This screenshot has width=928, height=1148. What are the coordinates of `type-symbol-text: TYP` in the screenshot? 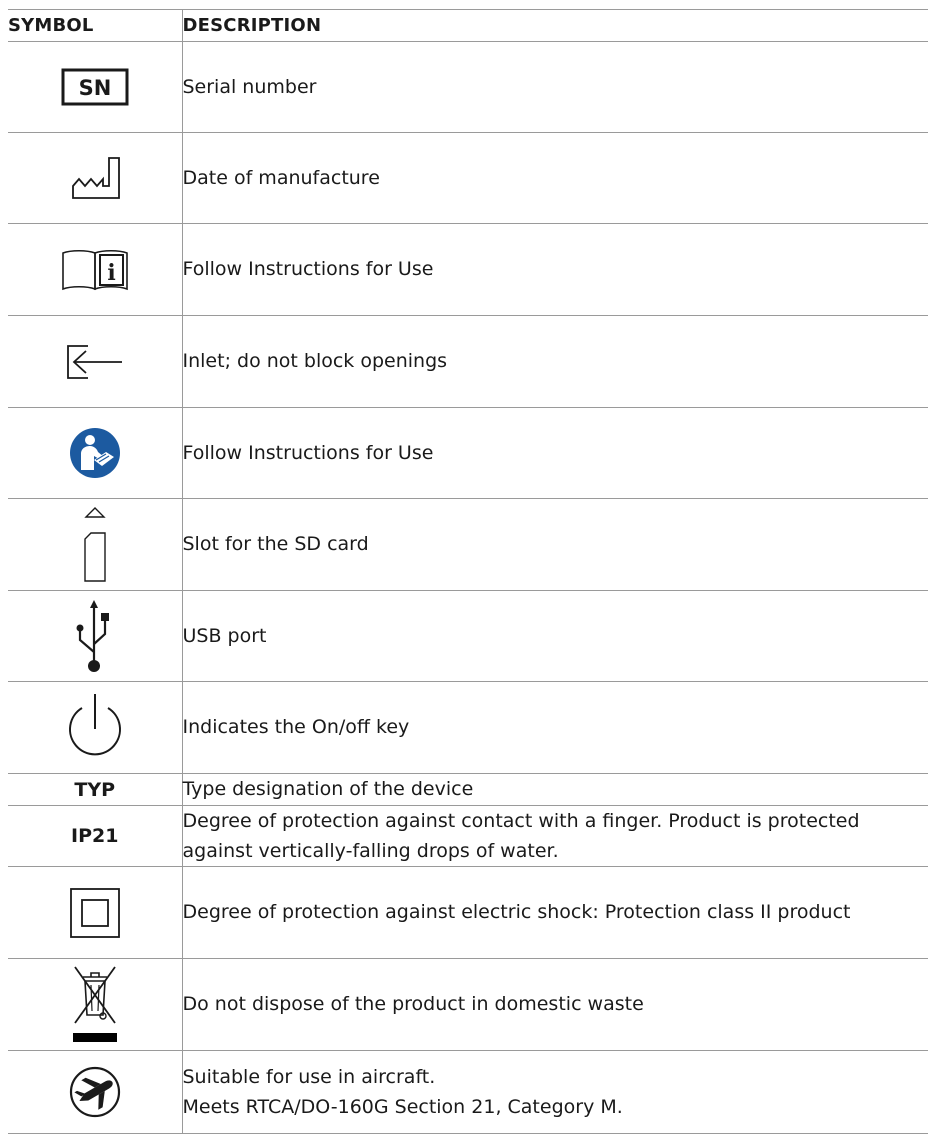 It's located at (95, 789).